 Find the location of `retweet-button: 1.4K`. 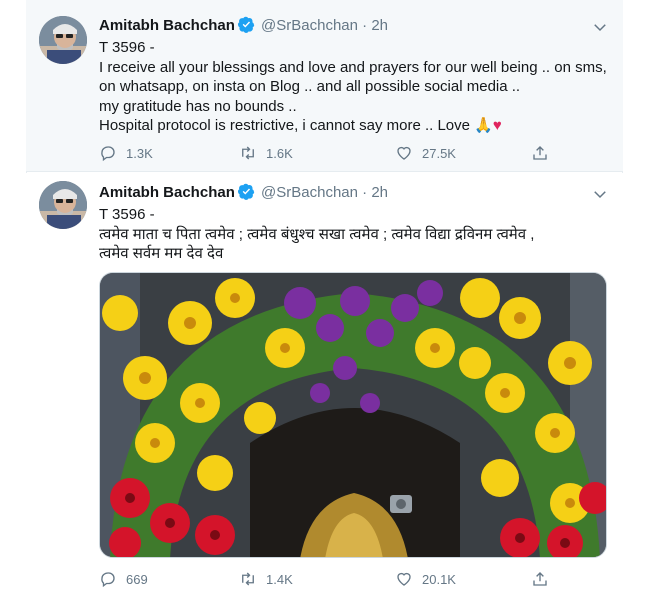

retweet-button: 1.4K is located at coordinates (266, 579).